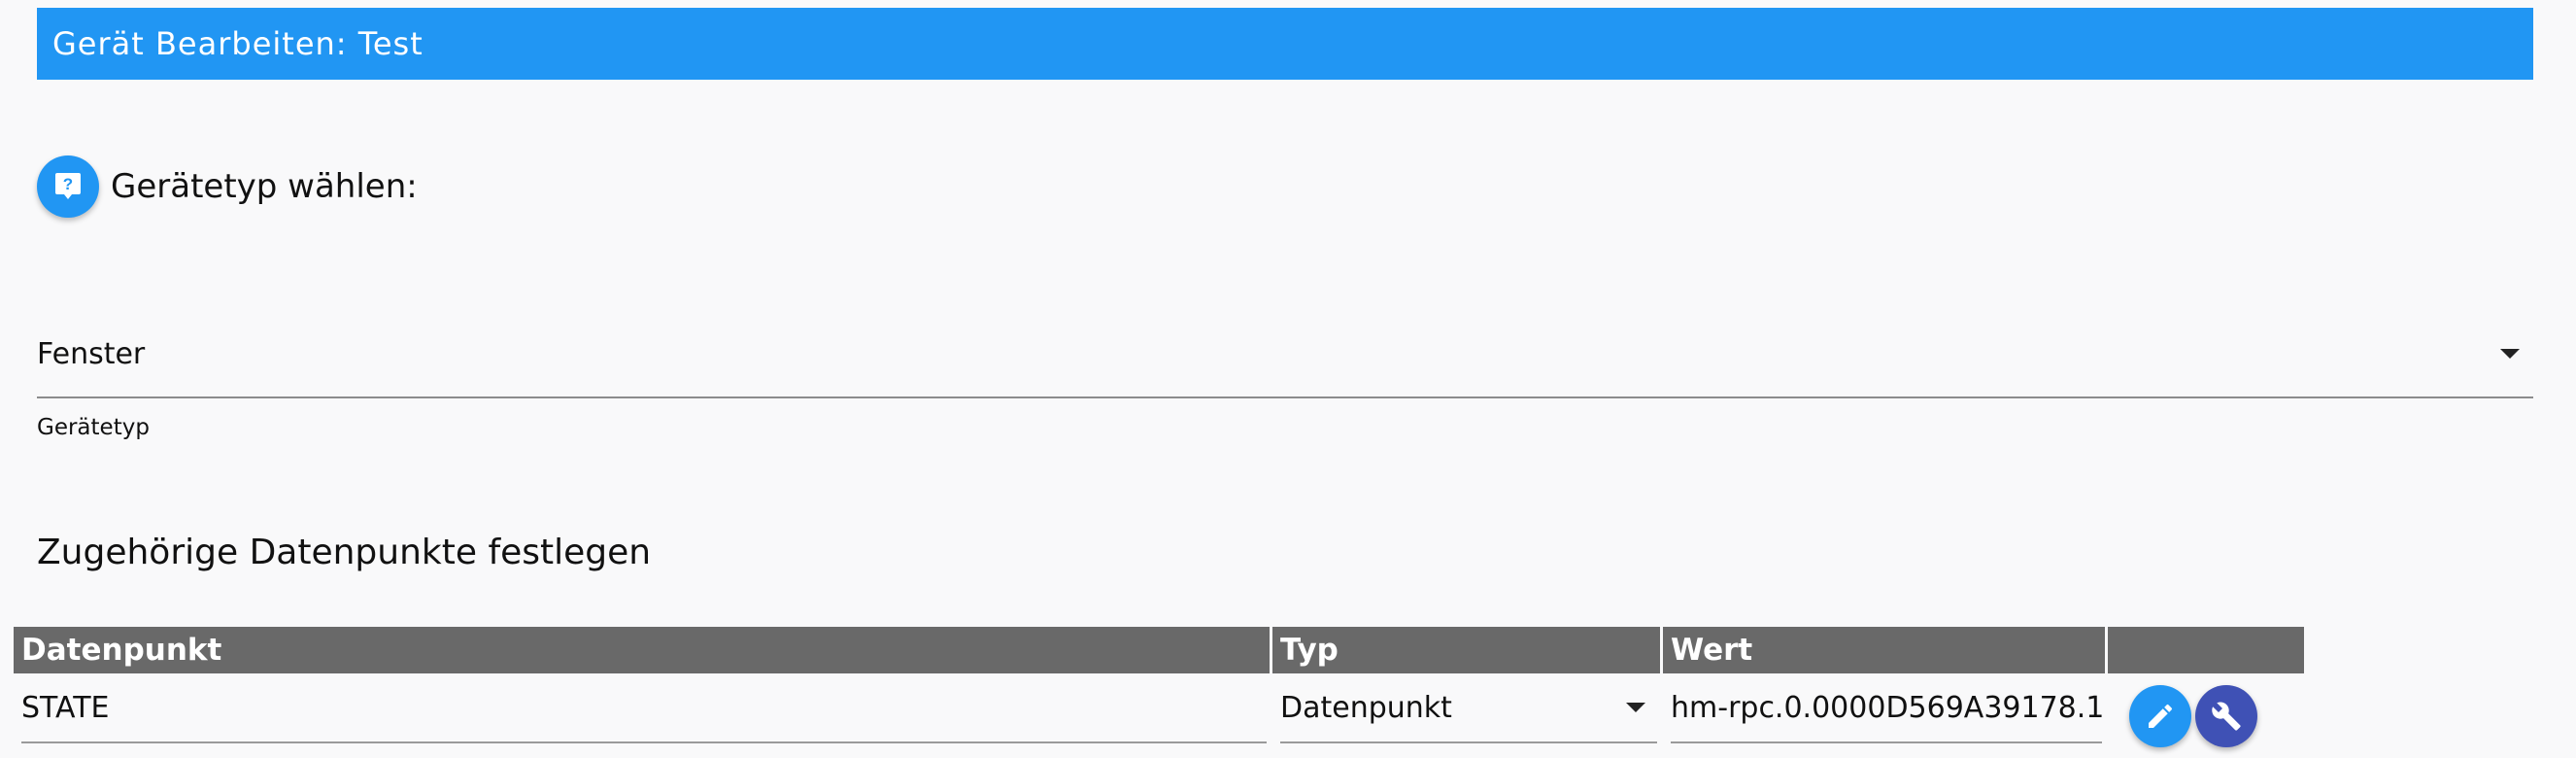 The width and height of the screenshot is (2576, 758). What do you see at coordinates (344, 552) in the screenshot?
I see `datapoints-section-title: Zugehörige Datenpunkte festlegen` at bounding box center [344, 552].